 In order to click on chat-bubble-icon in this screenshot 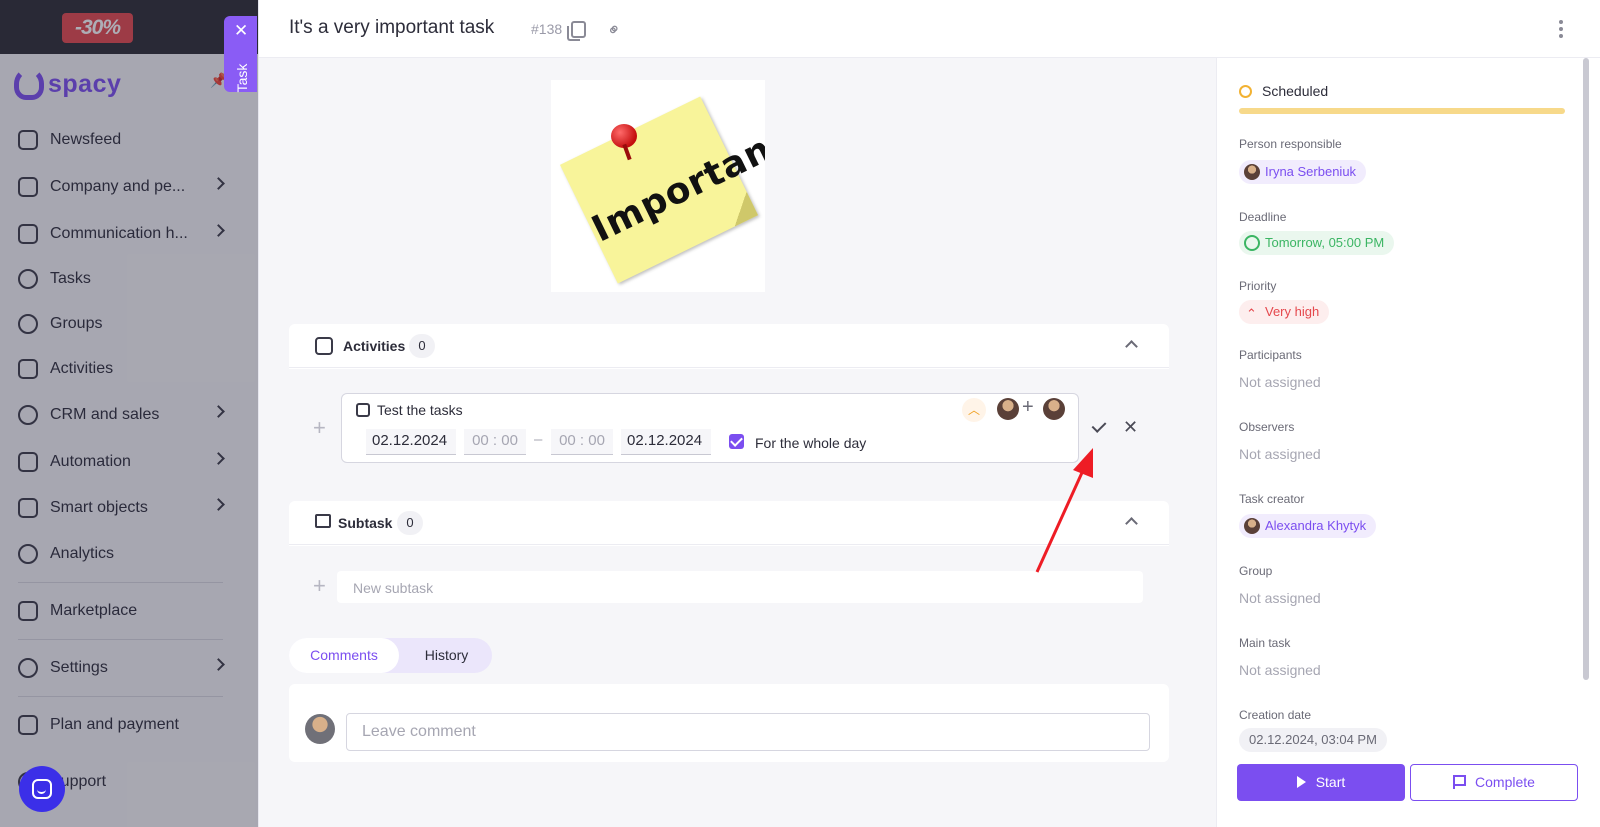, I will do `click(42, 789)`.